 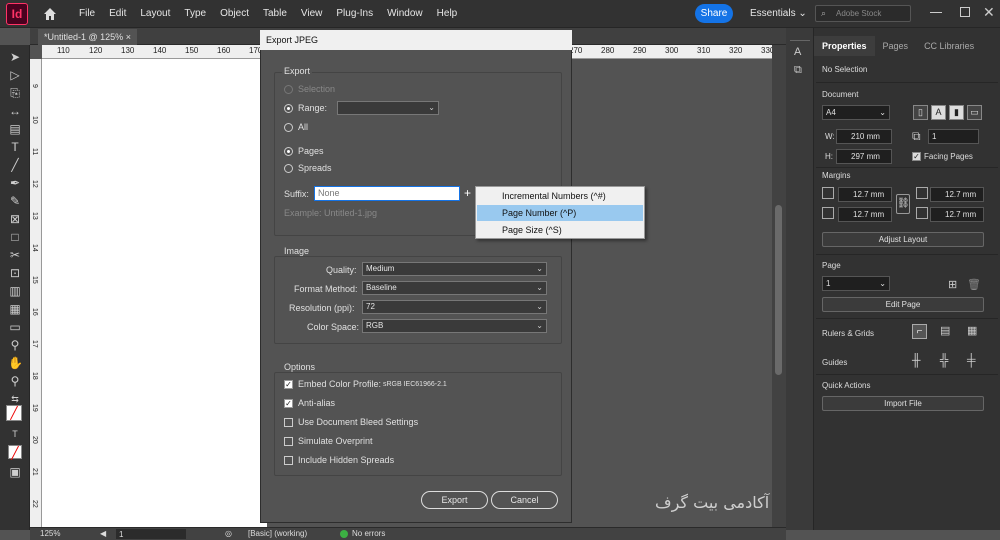 I want to click on gradient-swatch-tool-icon: ▥, so click(x=15, y=291).